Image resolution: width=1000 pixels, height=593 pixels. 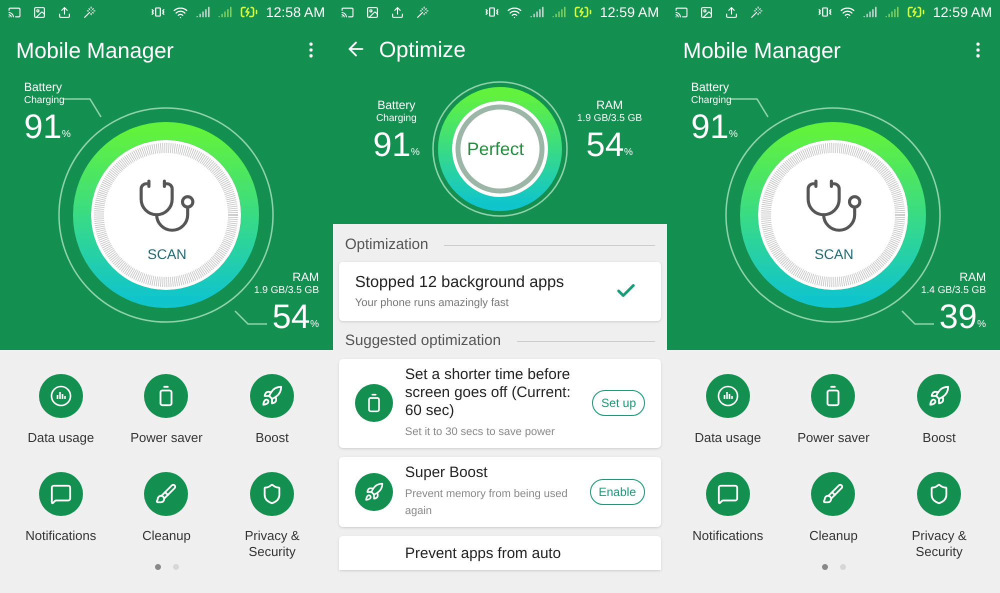 What do you see at coordinates (432, 303) in the screenshot?
I see `card-subtitle: Your phone runs amazingly fast` at bounding box center [432, 303].